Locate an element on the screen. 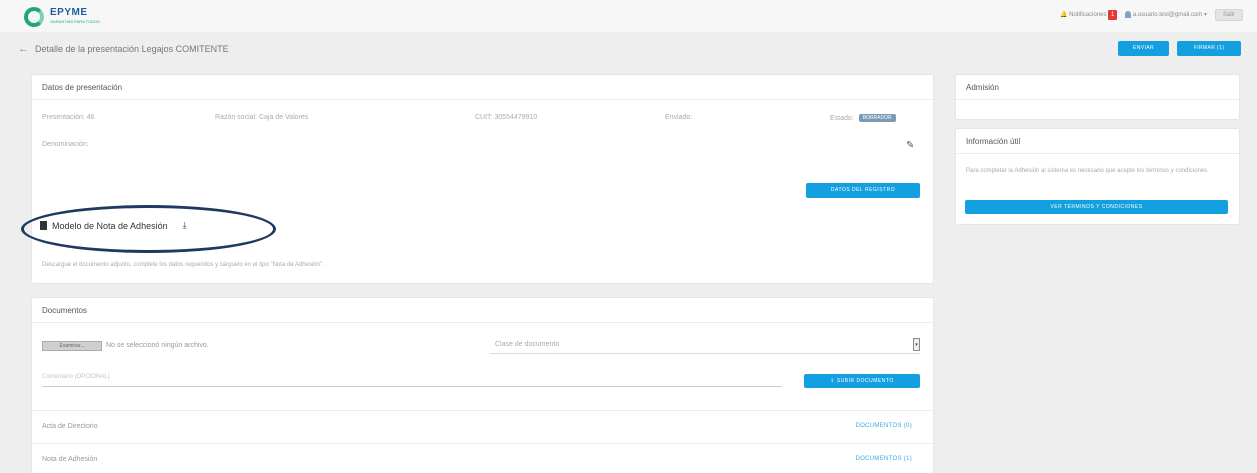  enviar-button: ENVIAR is located at coordinates (1143, 48).